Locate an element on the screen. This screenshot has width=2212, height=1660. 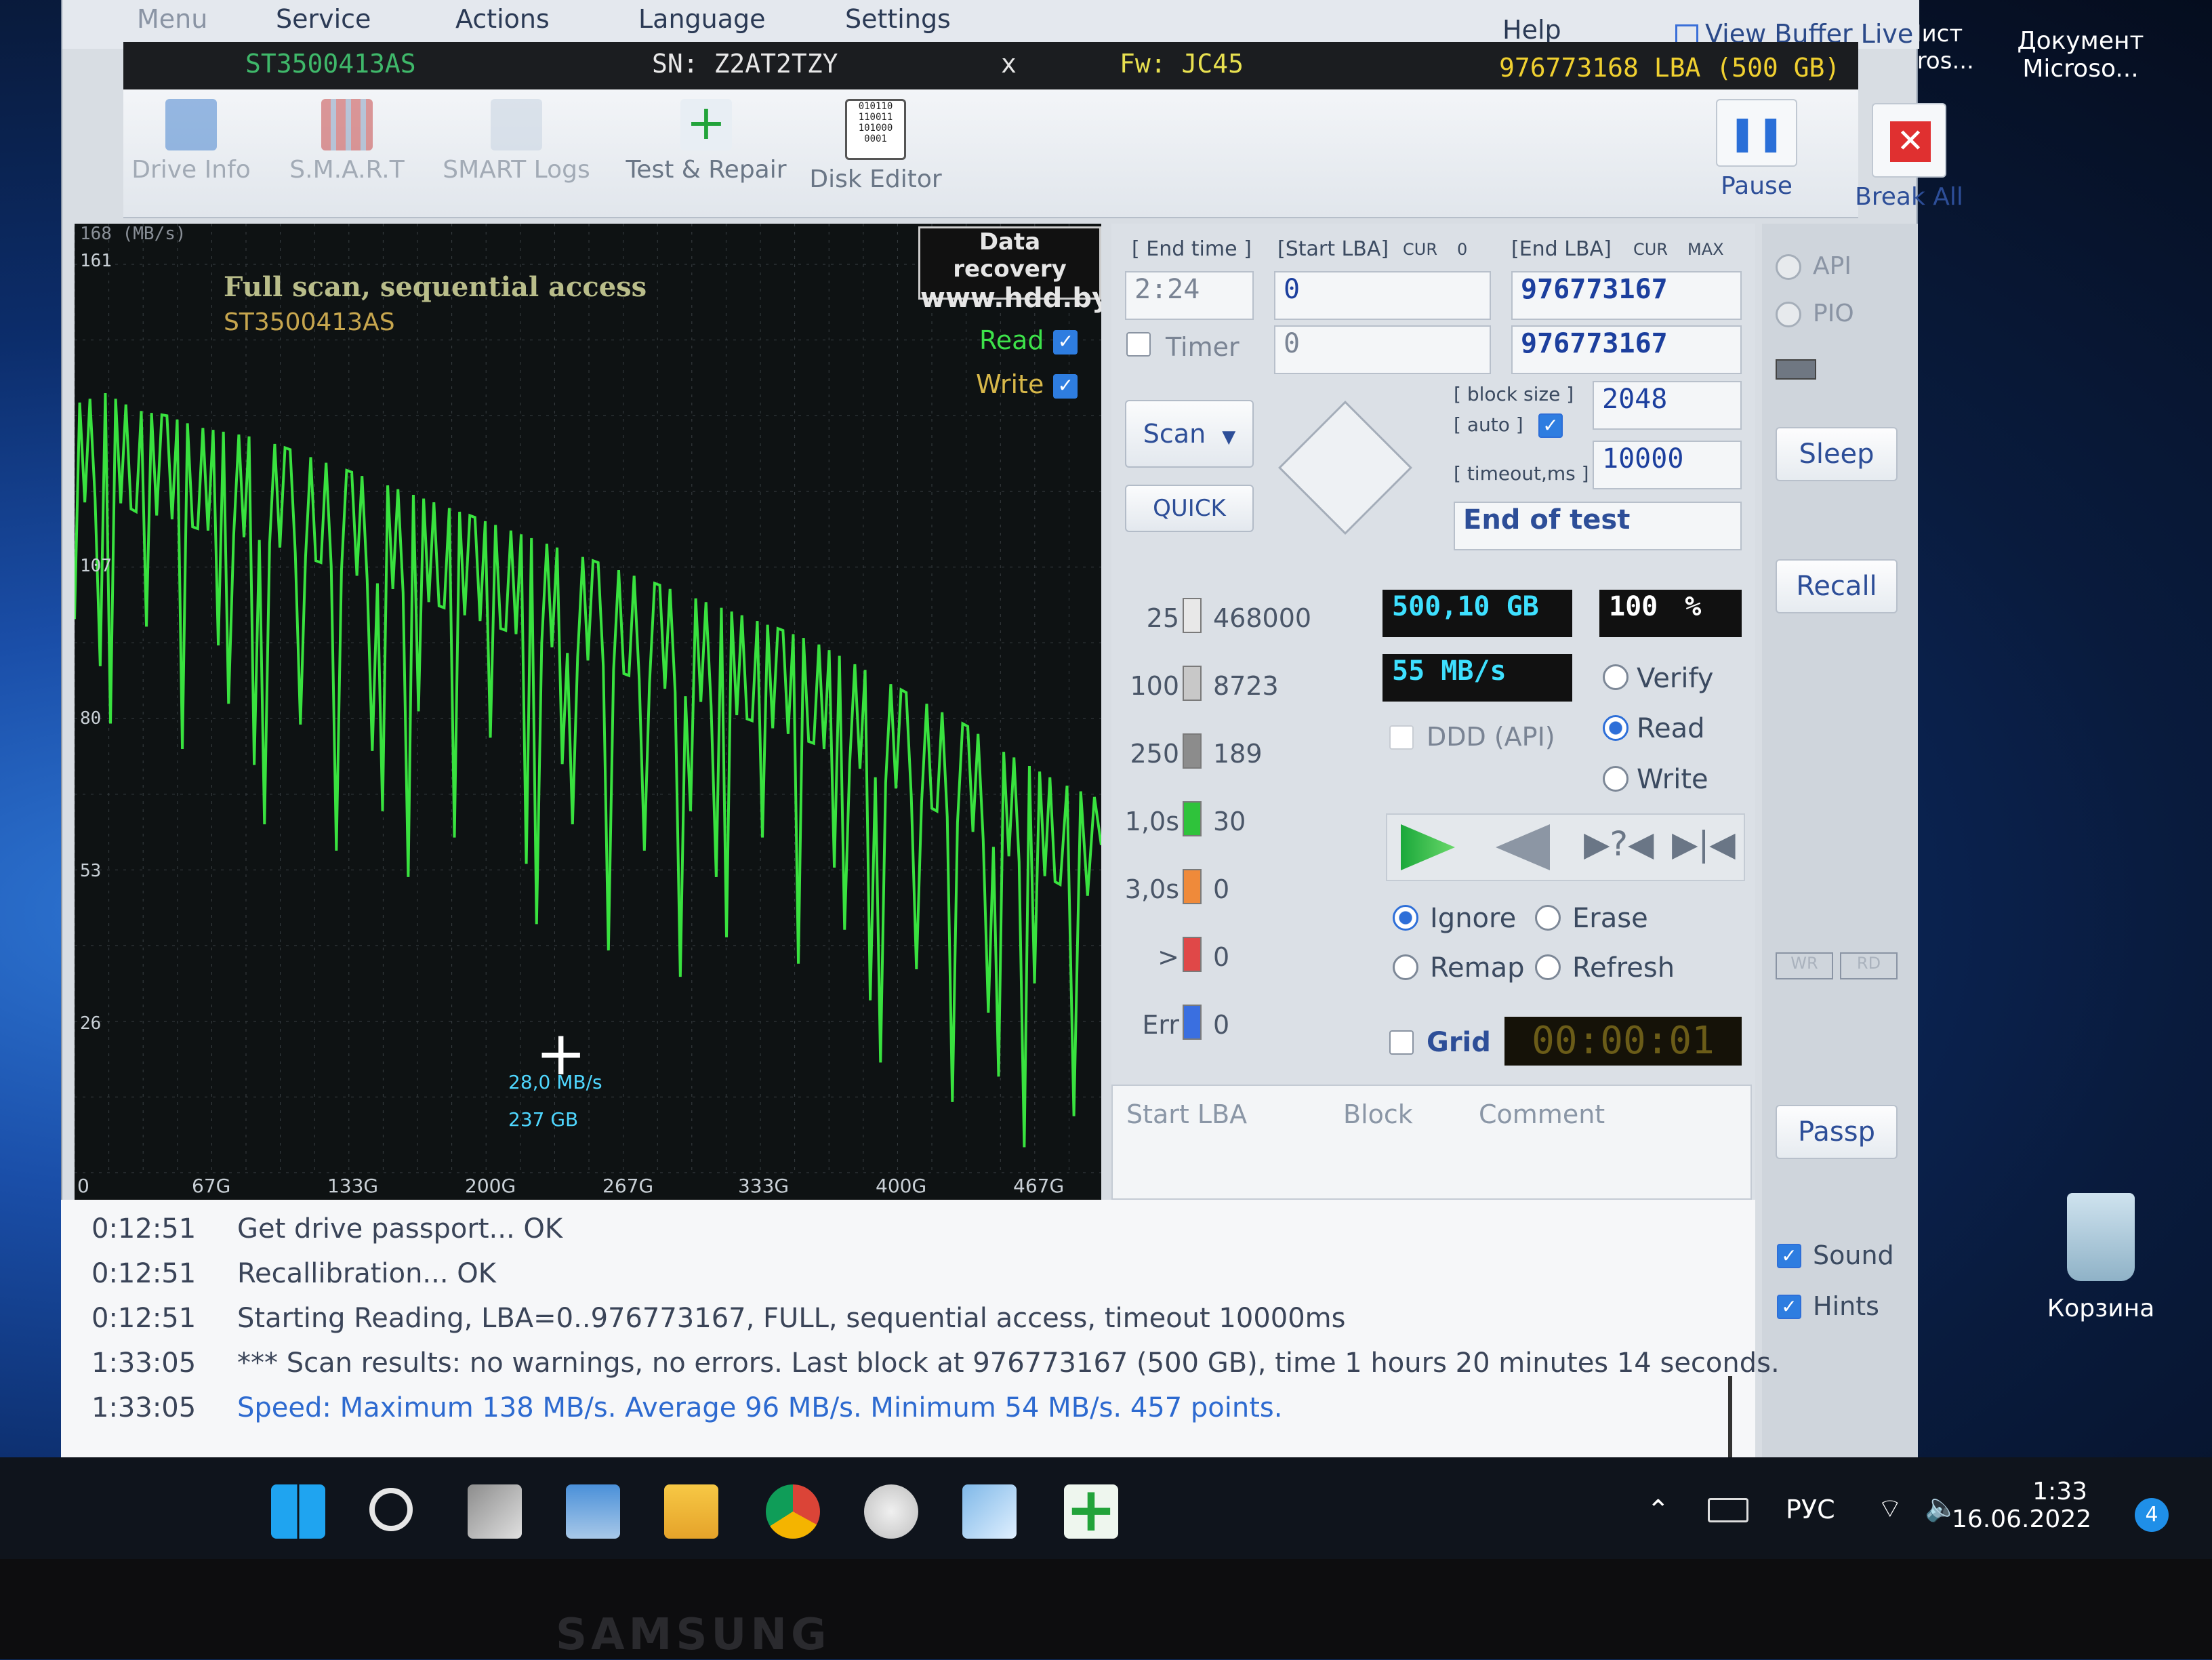
pause-button: ❚❚ Pause is located at coordinates (1757, 153).